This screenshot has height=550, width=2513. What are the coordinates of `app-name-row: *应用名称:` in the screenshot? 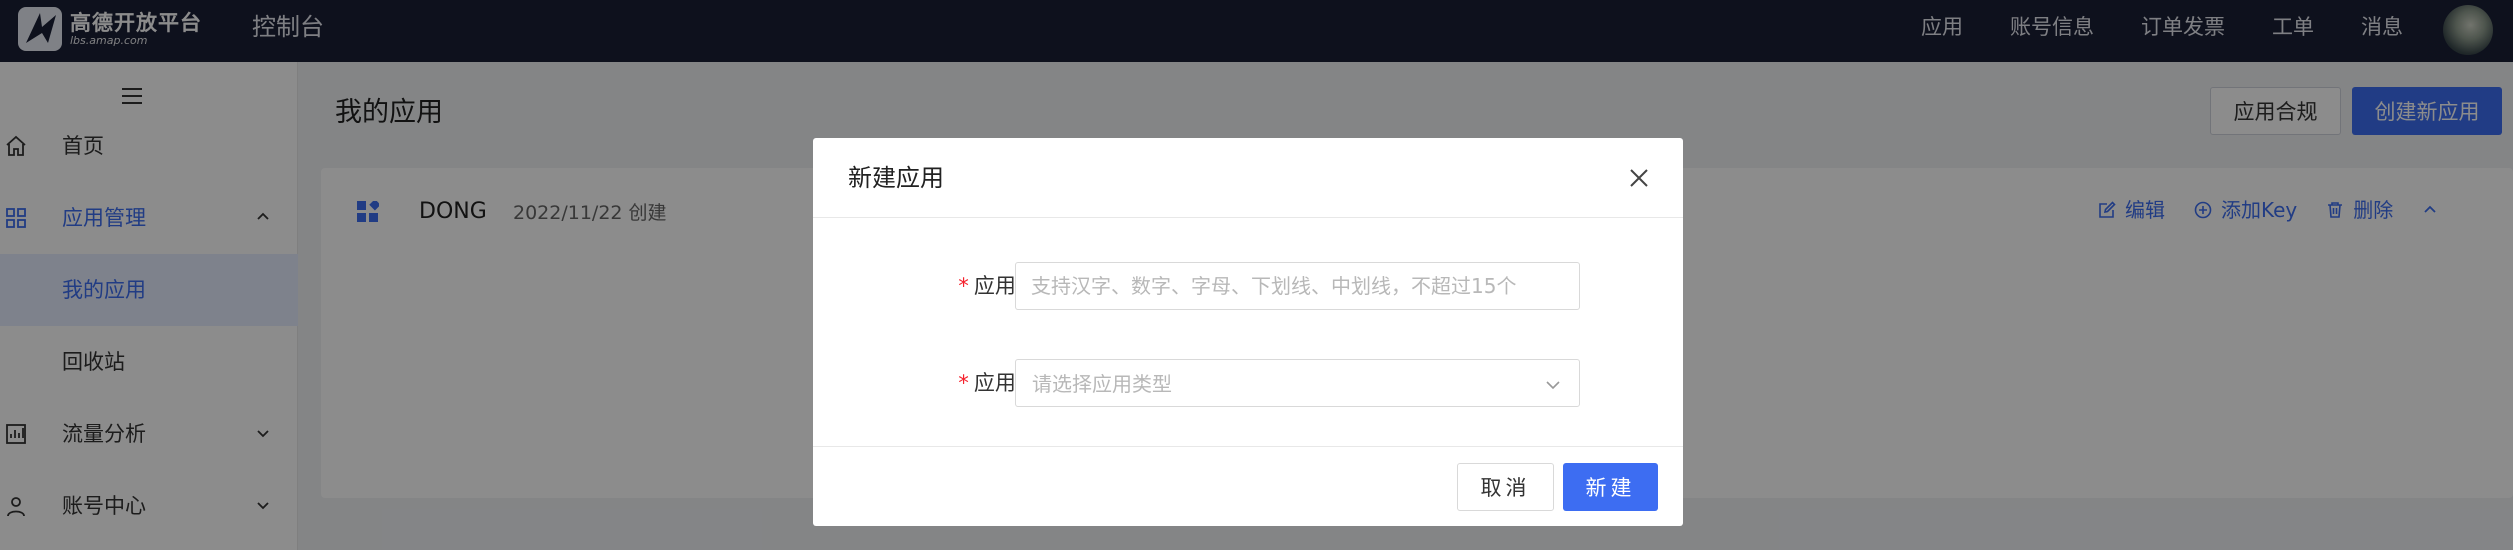 It's located at (1248, 286).